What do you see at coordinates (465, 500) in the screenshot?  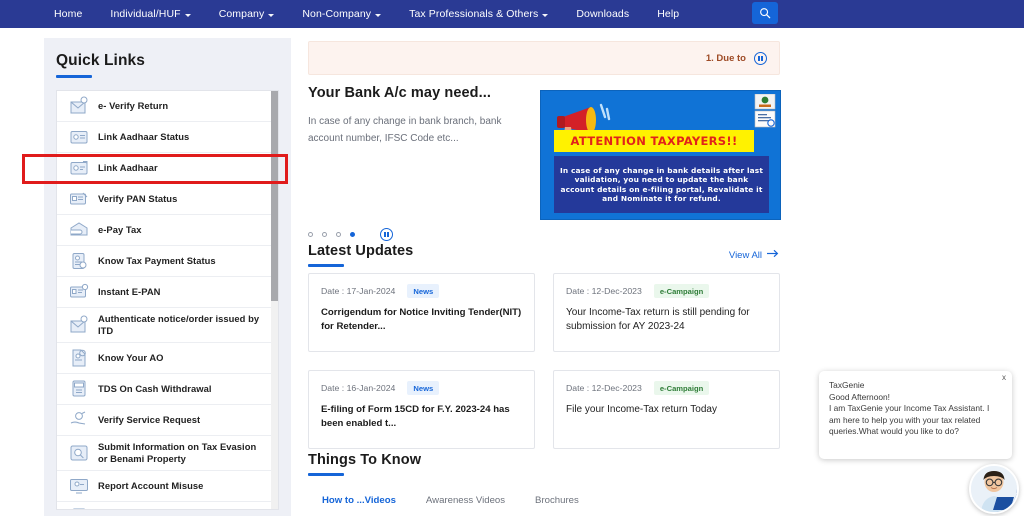 I see `tab-awareness-videos: Awareness Videos` at bounding box center [465, 500].